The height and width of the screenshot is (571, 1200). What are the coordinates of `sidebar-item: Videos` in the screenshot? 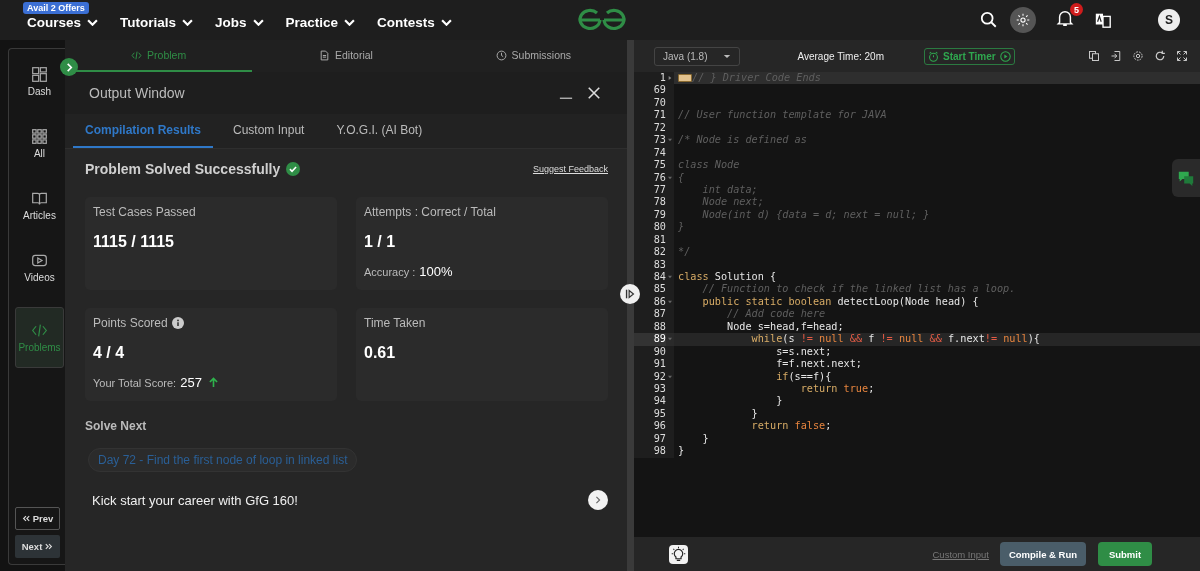 It's located at (39, 267).